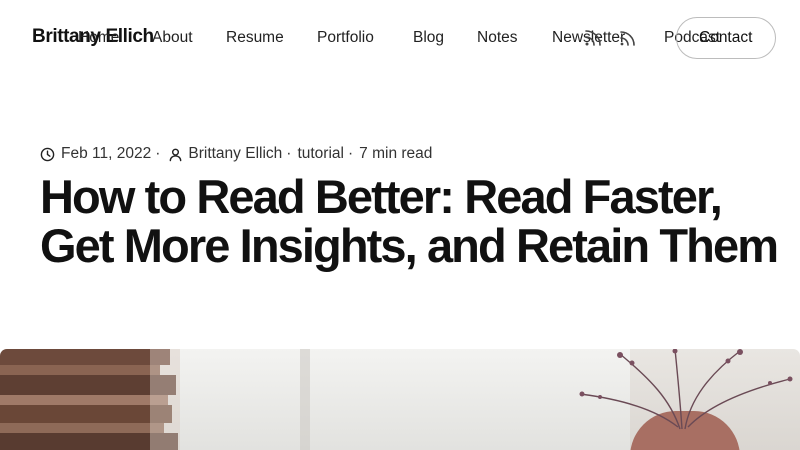  I want to click on post-category-link: tutorial, so click(320, 154).